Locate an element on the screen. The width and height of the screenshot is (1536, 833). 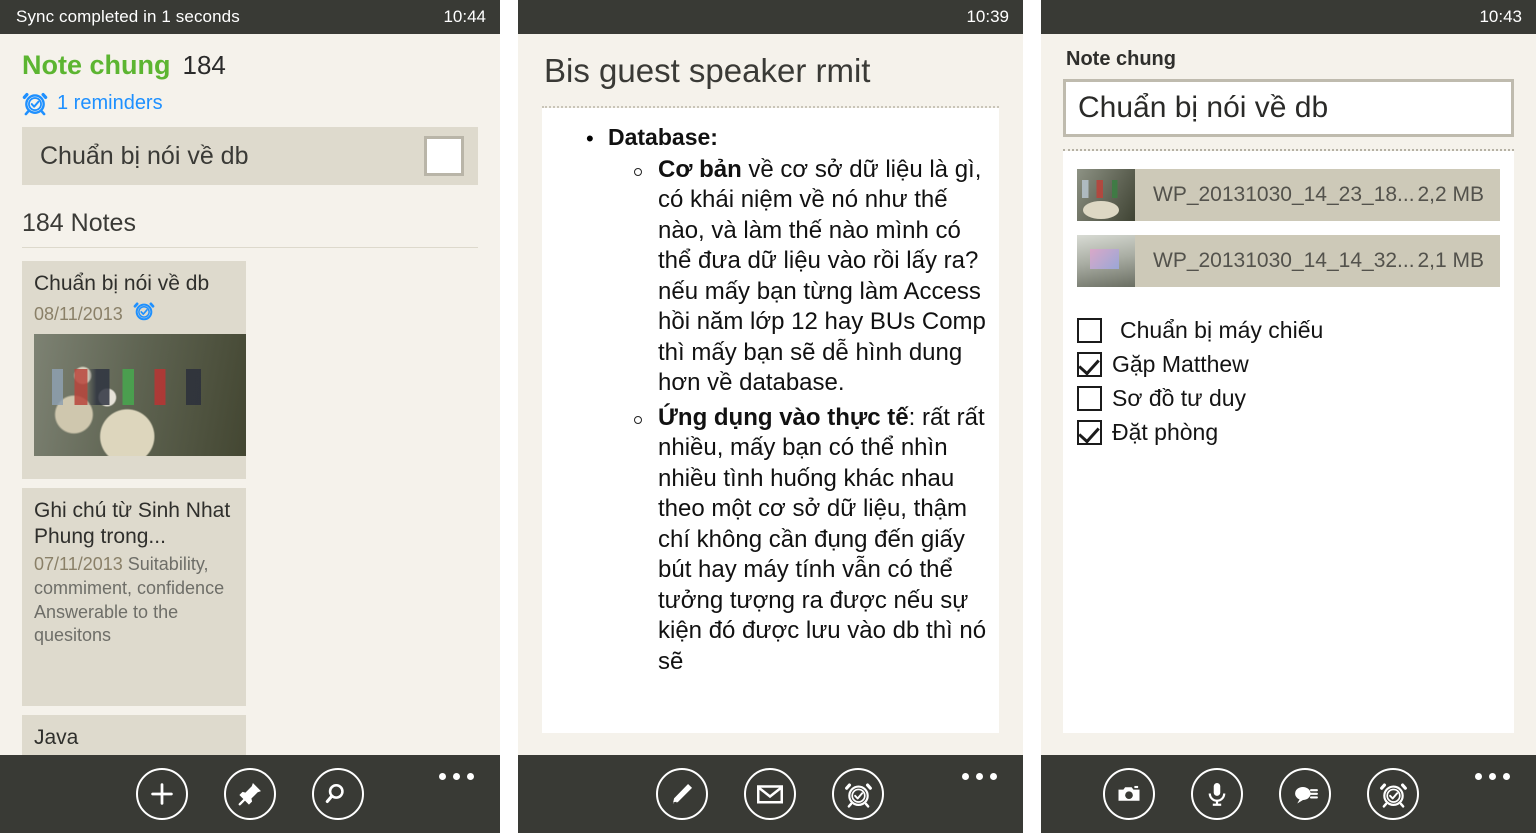
microphone-icon is located at coordinates (1217, 794).